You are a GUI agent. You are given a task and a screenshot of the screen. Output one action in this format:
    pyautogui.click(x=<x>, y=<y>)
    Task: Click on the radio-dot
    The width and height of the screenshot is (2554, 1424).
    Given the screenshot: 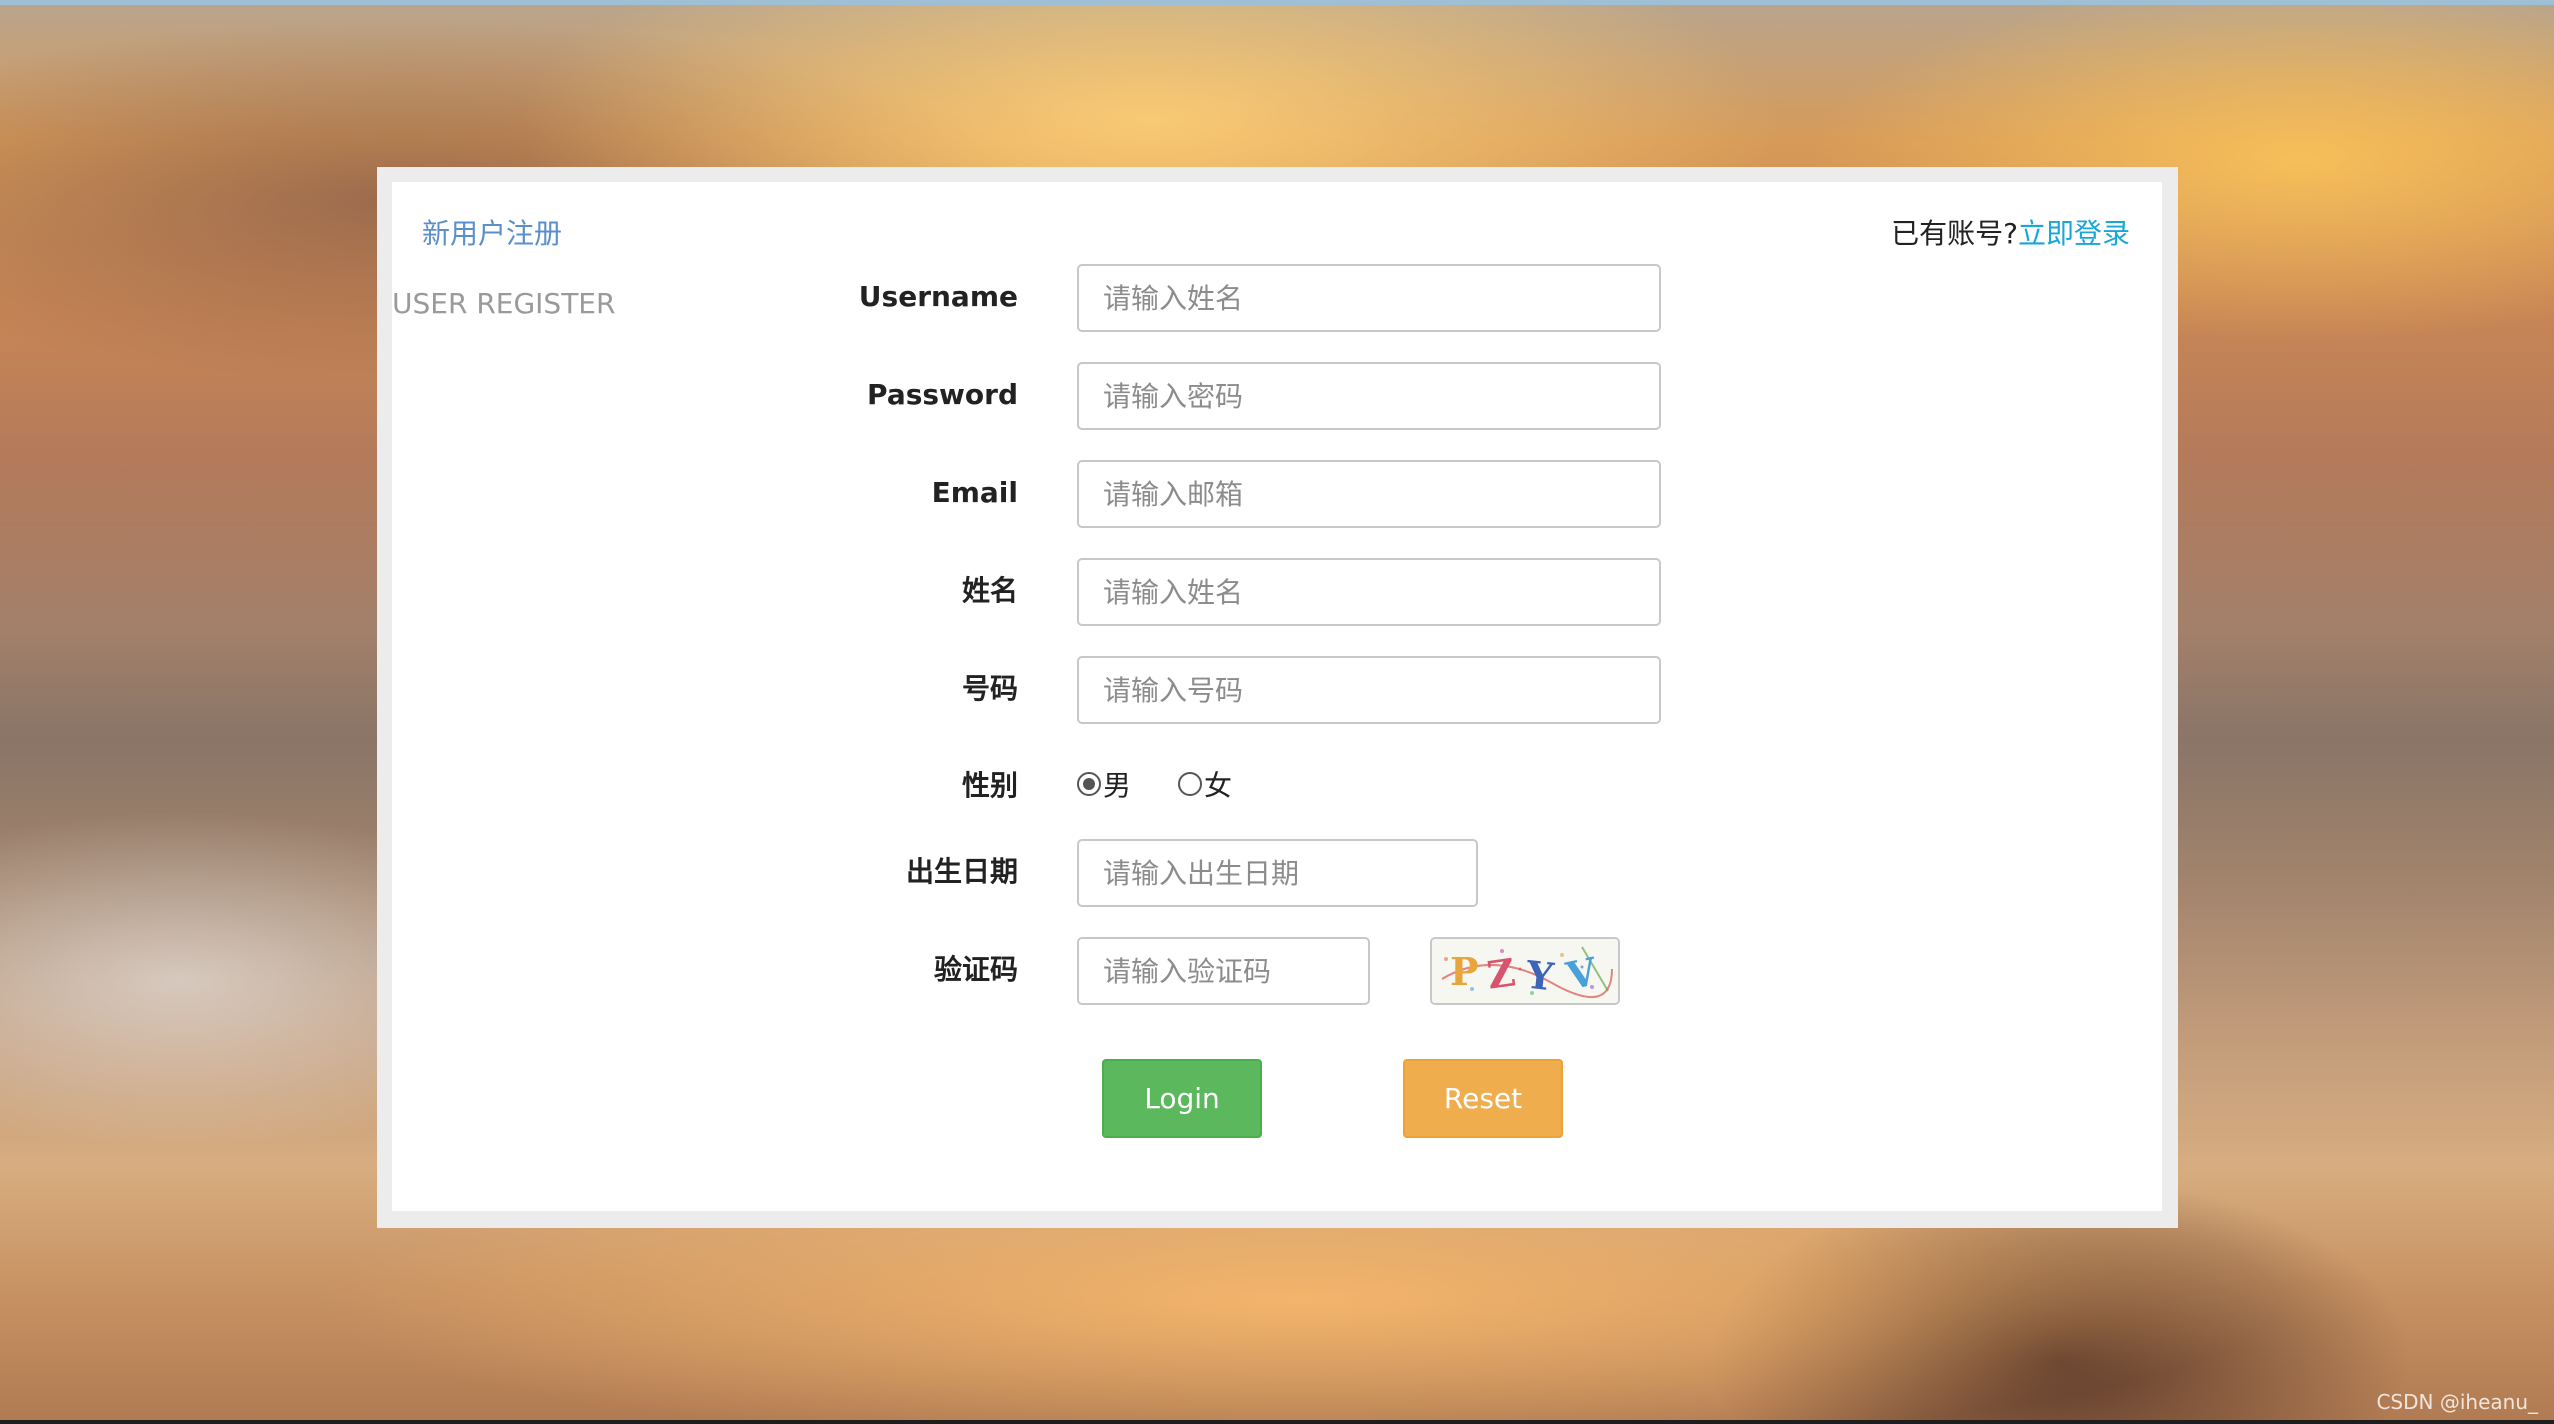 What is the action you would take?
    pyautogui.click(x=1089, y=784)
    